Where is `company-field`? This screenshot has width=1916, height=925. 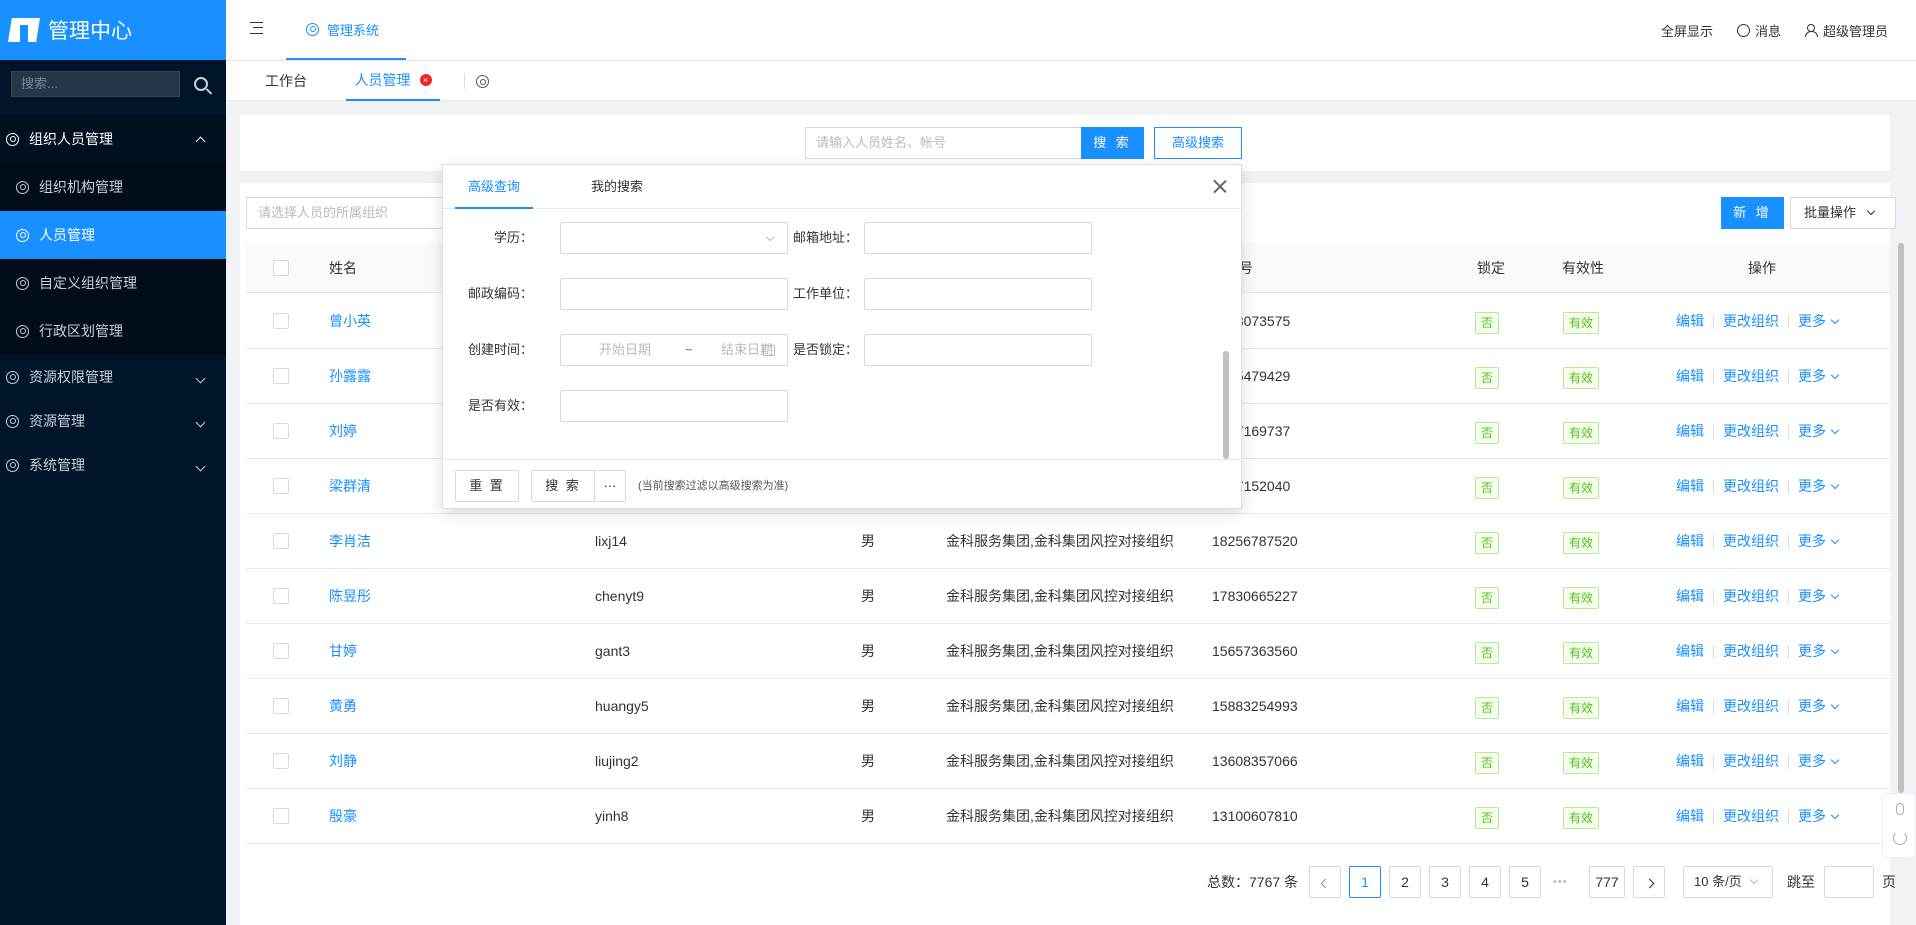
company-field is located at coordinates (978, 294).